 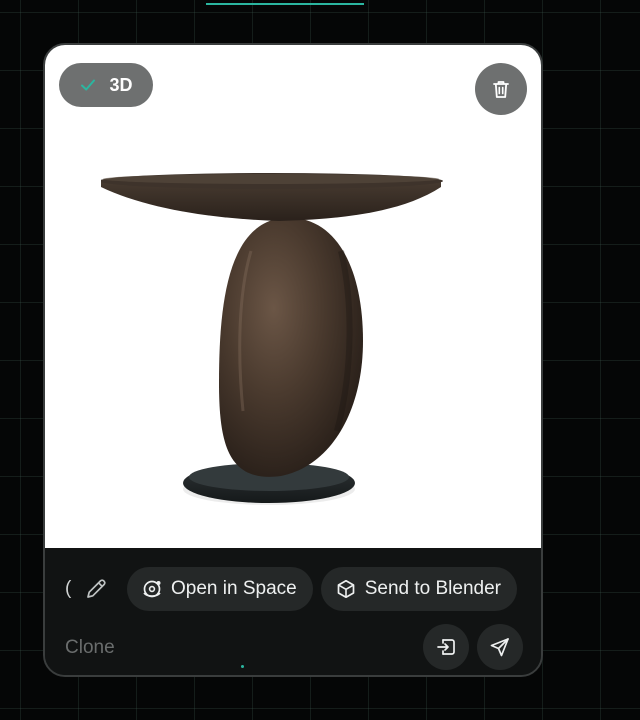 I want to click on delete-button, so click(x=501, y=89).